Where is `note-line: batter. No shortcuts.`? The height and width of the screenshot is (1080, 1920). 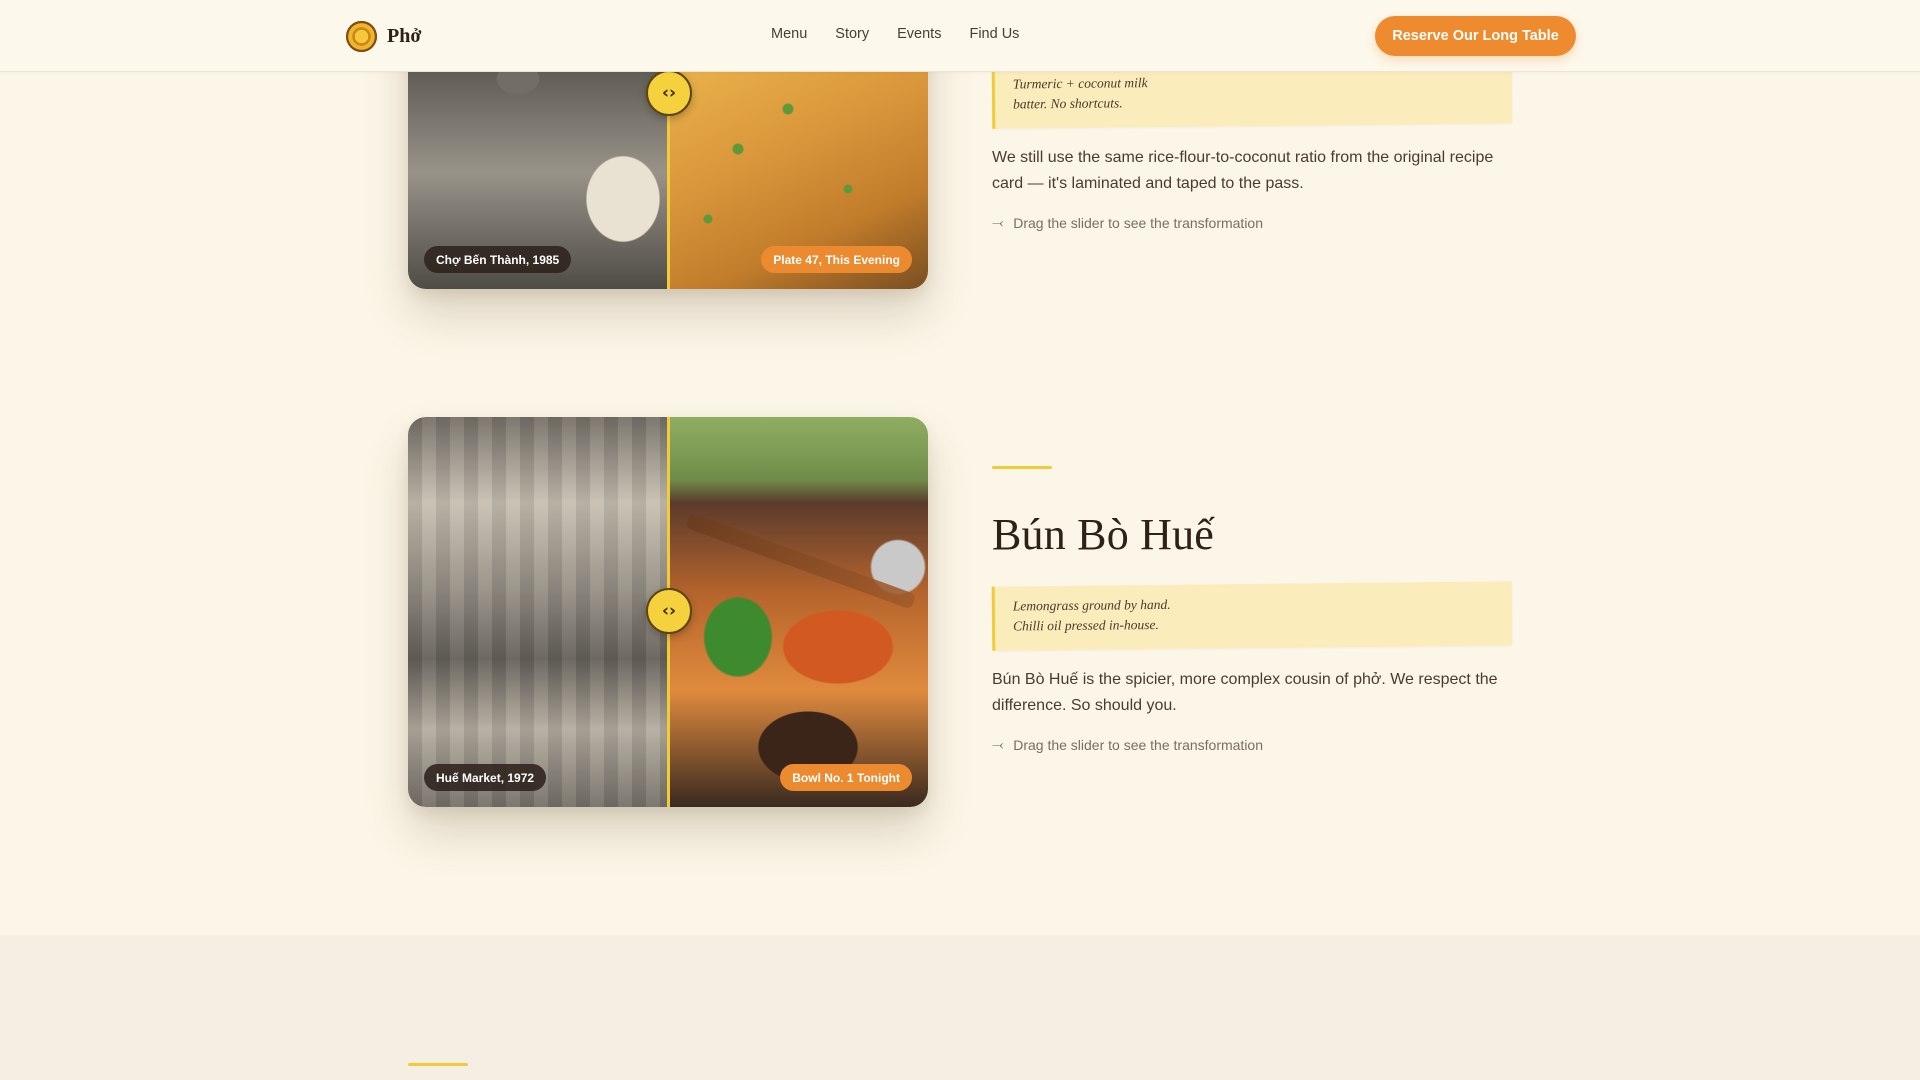
note-line: batter. No shortcuts. is located at coordinates (1068, 103).